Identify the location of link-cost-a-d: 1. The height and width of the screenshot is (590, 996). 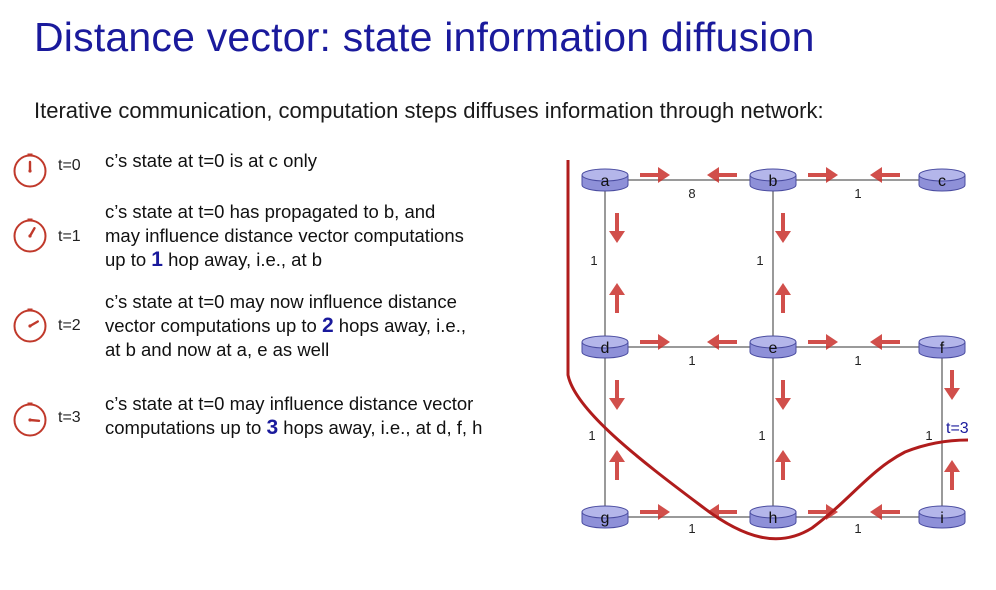
(593, 260).